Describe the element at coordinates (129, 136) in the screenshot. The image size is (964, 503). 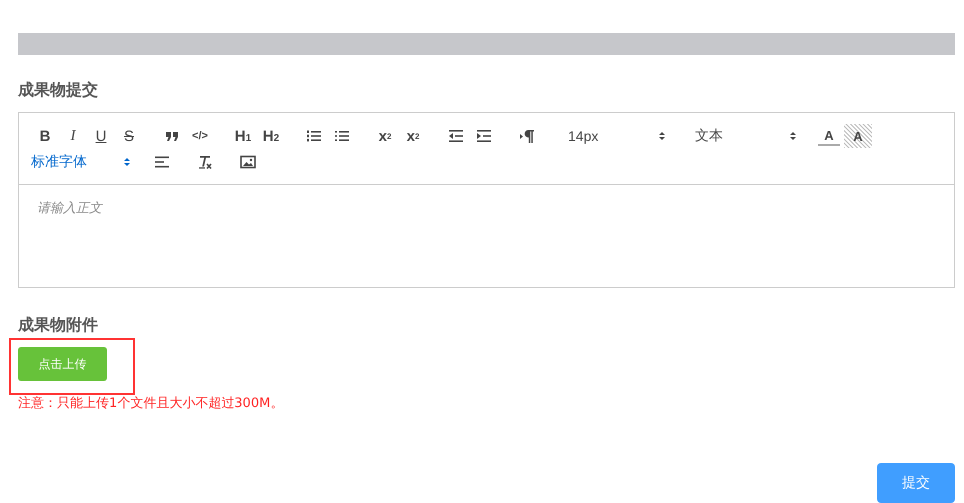
I see `strikethrough-button: S` at that location.